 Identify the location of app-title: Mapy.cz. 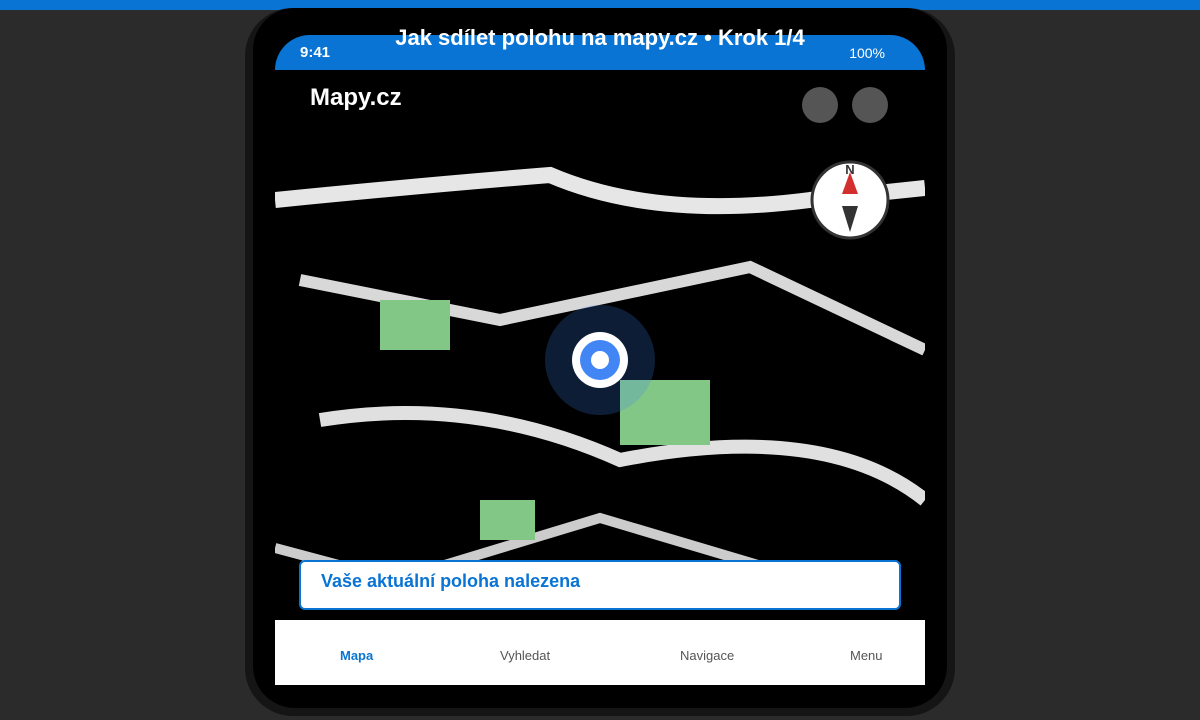
(356, 97).